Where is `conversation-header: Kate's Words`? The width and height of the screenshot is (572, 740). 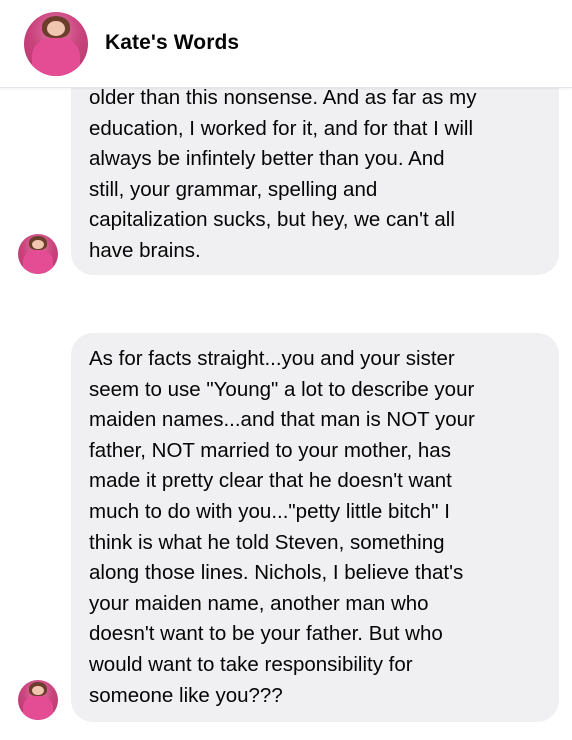 conversation-header: Kate's Words is located at coordinates (286, 44).